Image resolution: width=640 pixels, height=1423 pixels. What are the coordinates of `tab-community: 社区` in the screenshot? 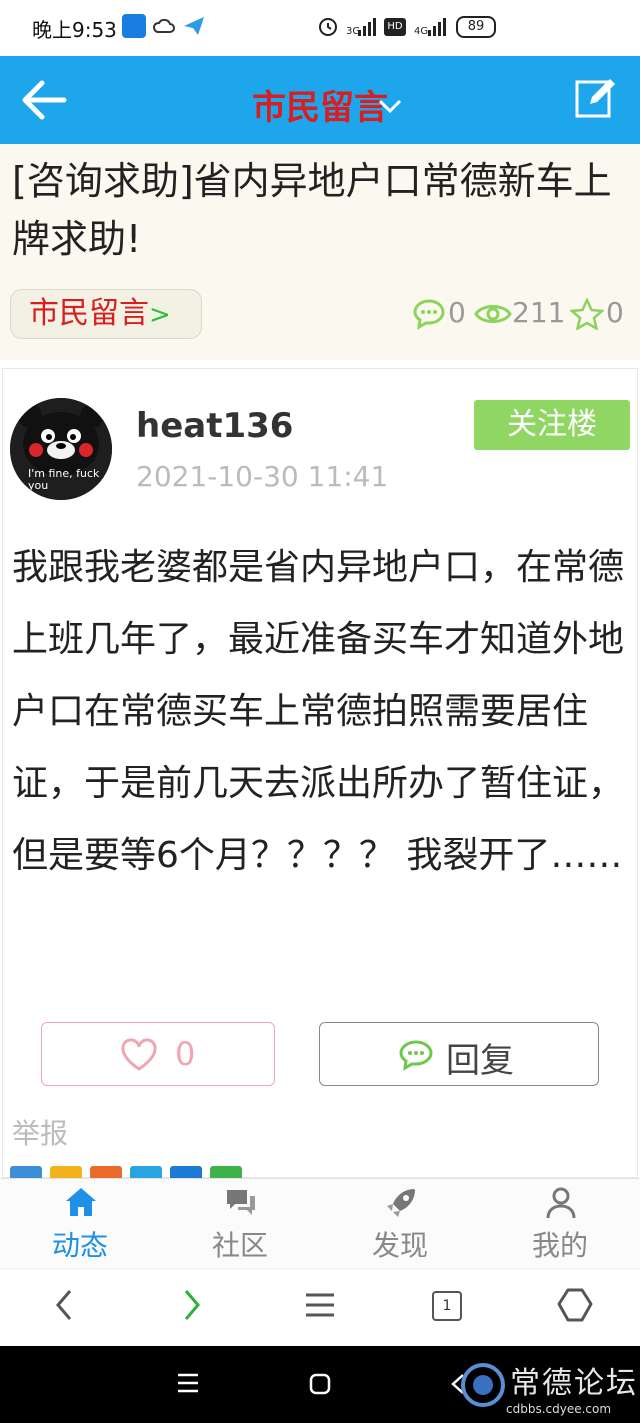 It's located at (240, 1223).